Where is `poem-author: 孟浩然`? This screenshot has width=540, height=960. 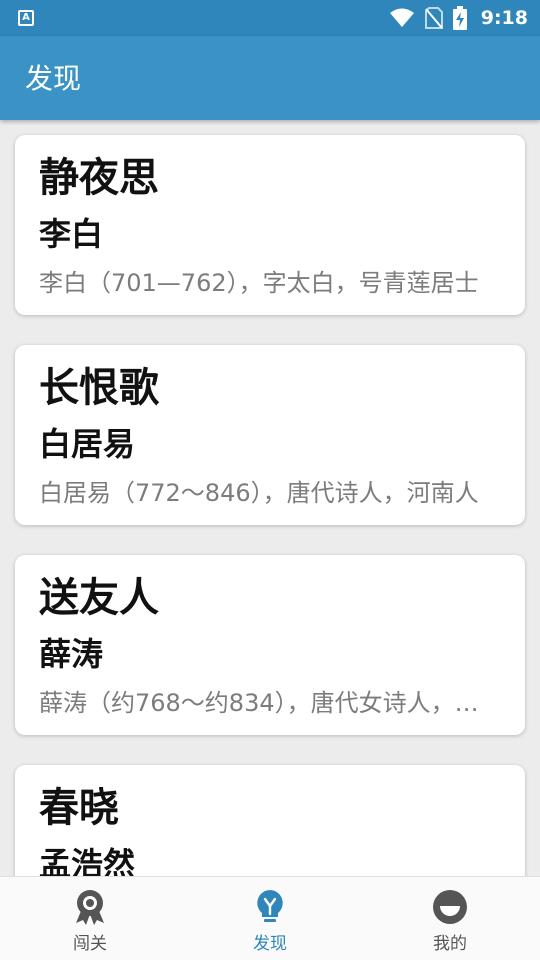
poem-author: 孟浩然 is located at coordinates (87, 860).